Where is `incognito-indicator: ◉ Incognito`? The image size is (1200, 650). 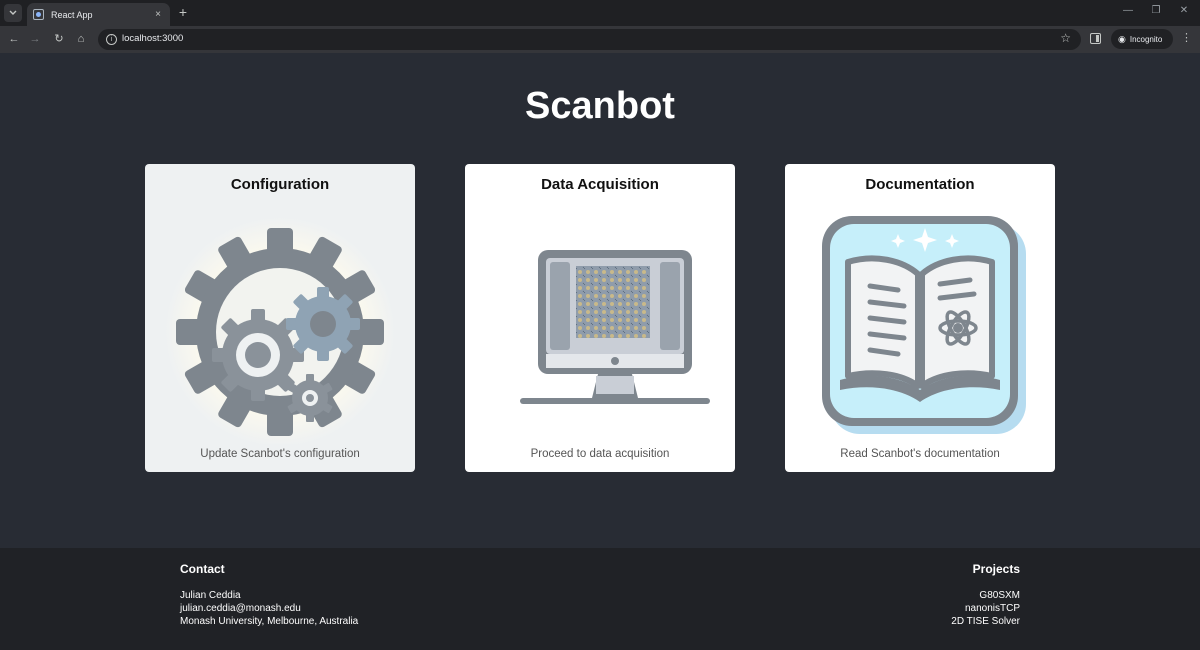
incognito-indicator: ◉ Incognito is located at coordinates (1142, 39).